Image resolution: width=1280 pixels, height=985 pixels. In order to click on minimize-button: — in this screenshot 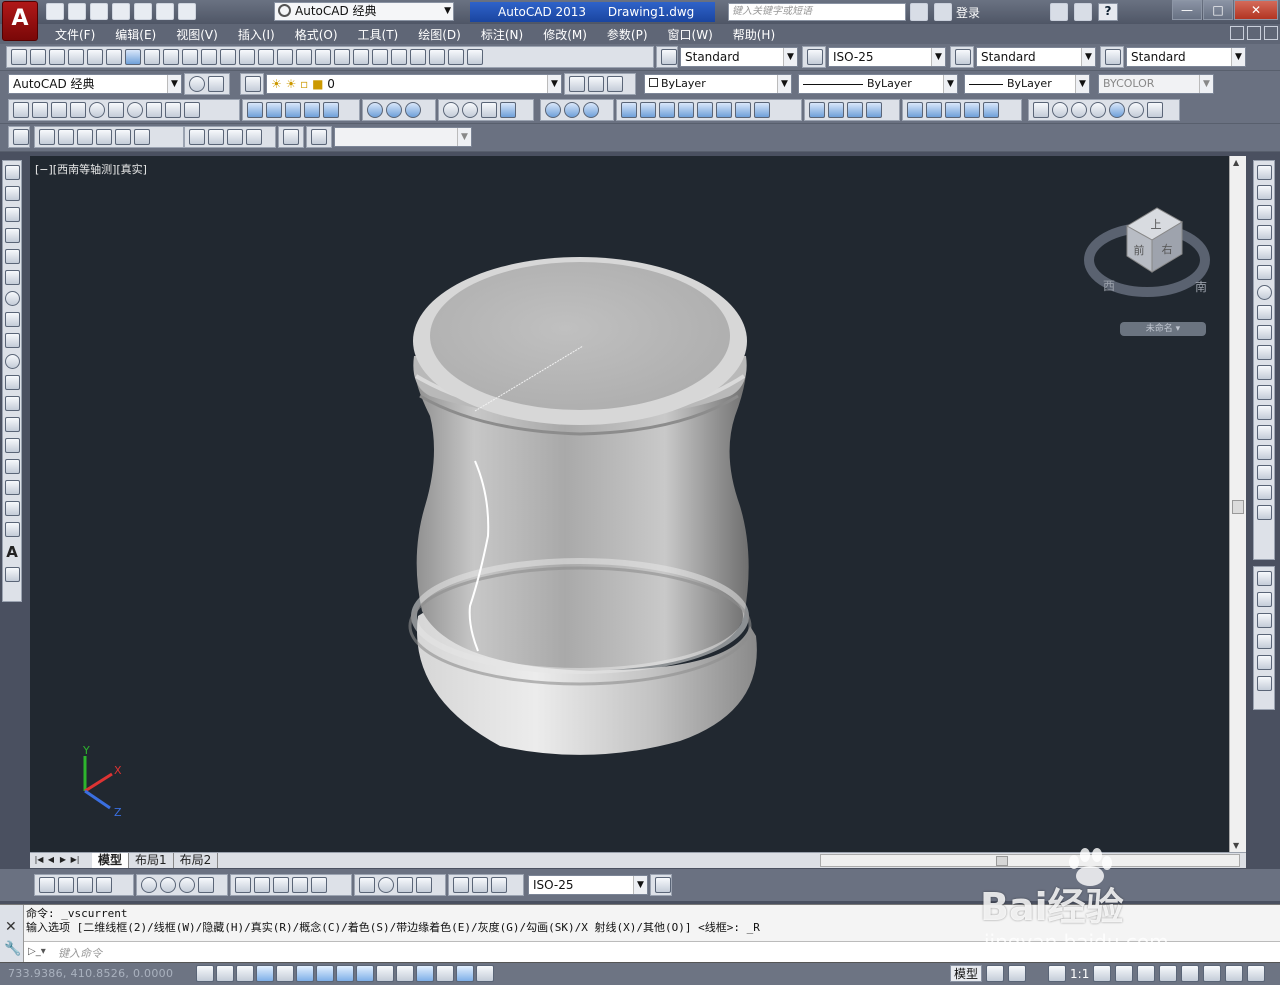, I will do `click(1187, 10)`.